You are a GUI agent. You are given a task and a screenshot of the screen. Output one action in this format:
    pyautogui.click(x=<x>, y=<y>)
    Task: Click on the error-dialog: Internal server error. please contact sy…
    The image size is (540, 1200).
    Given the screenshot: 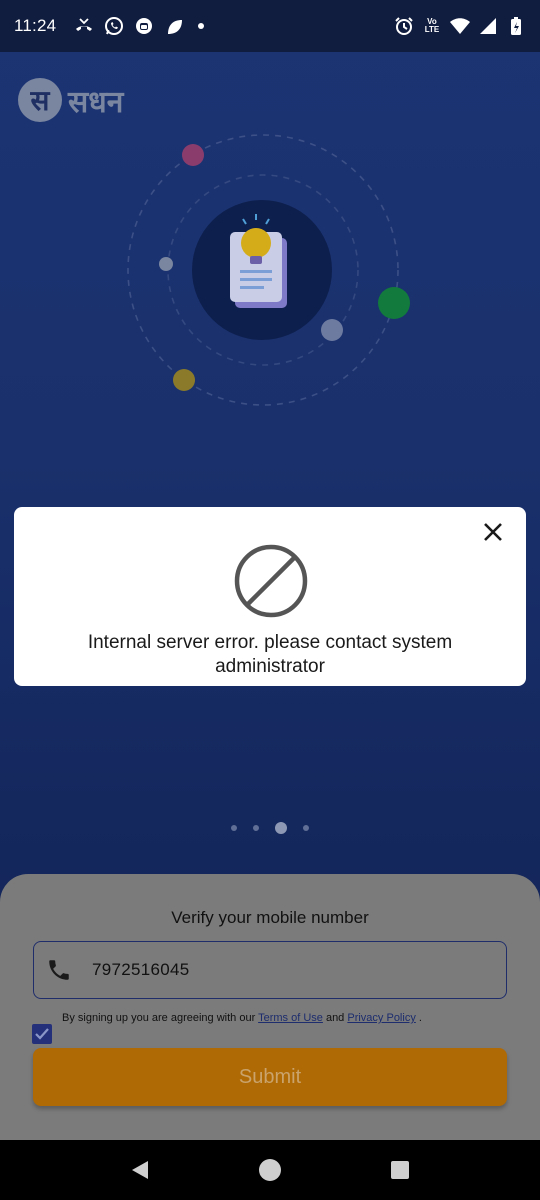 What is the action you would take?
    pyautogui.click(x=270, y=596)
    